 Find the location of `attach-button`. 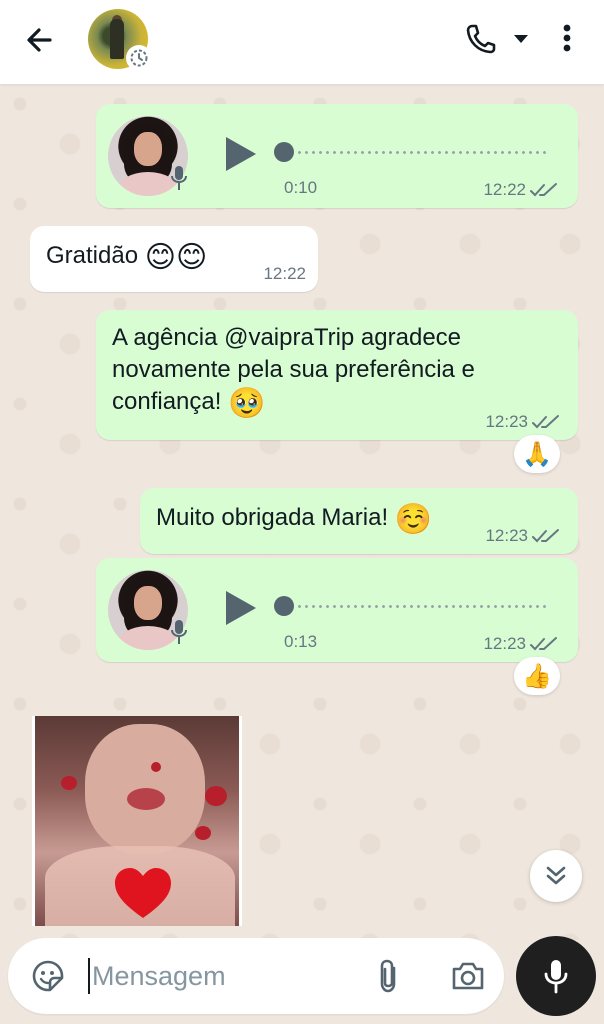

attach-button is located at coordinates (389, 976).